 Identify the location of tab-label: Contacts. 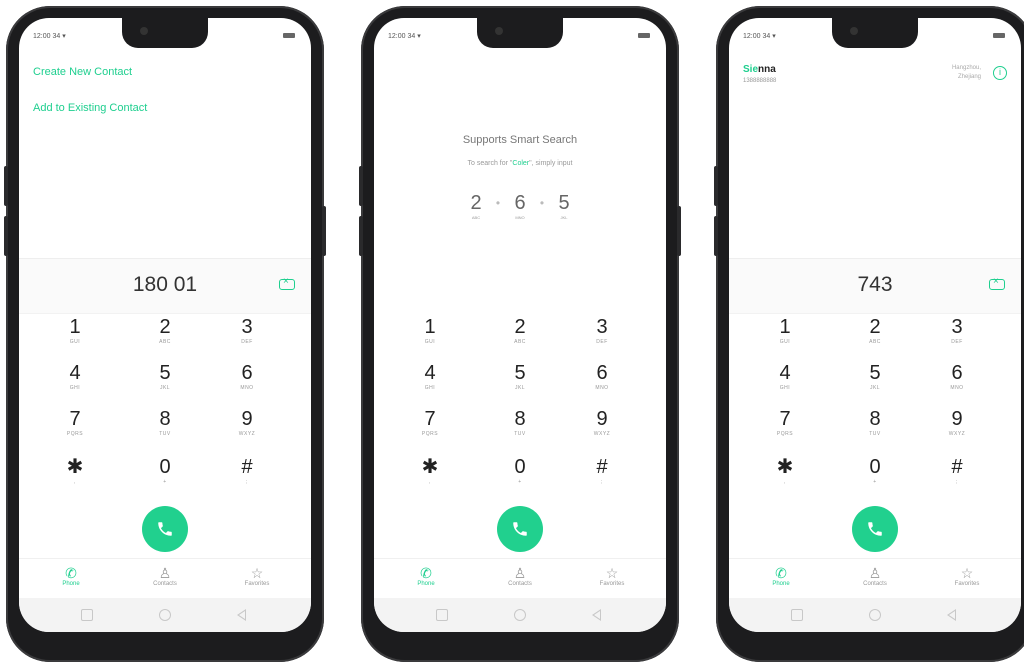
(165, 584).